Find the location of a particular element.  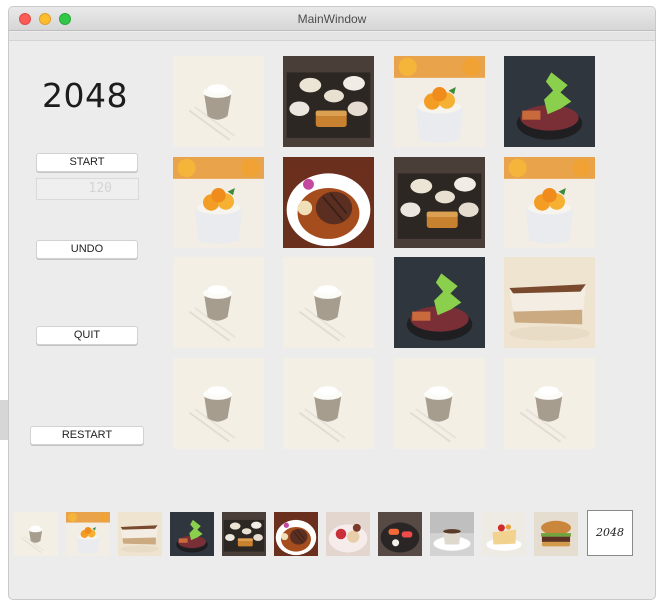

matcha-parfait-legend-icon is located at coordinates (192, 534).